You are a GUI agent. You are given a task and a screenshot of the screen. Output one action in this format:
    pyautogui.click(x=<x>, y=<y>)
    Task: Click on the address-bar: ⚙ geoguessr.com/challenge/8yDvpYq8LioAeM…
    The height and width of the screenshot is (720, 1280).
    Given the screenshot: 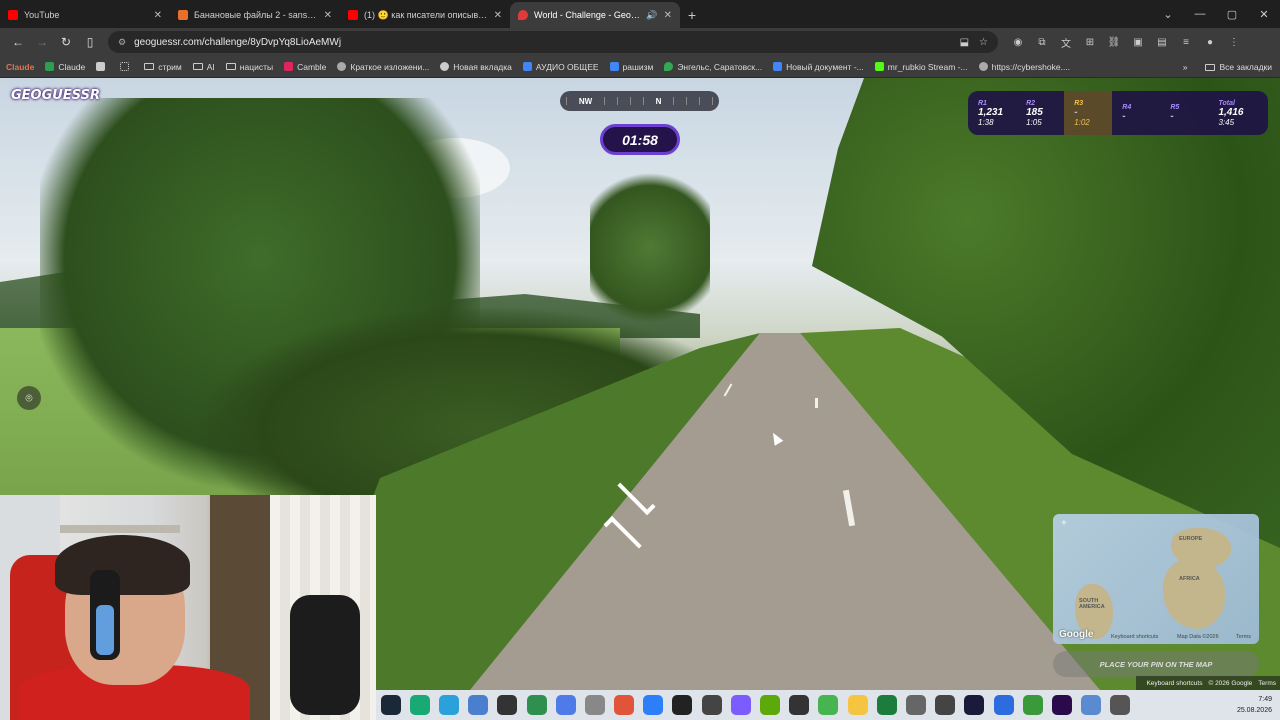 What is the action you would take?
    pyautogui.click(x=553, y=42)
    